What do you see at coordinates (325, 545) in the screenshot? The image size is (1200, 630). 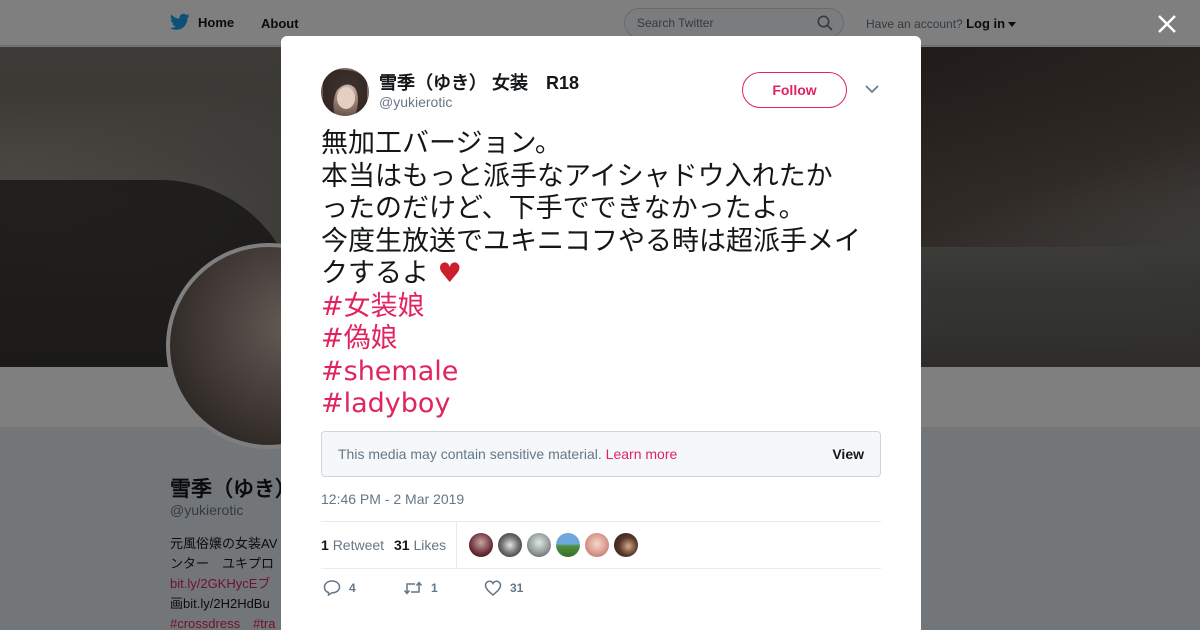 I see `retweet-count: 1` at bounding box center [325, 545].